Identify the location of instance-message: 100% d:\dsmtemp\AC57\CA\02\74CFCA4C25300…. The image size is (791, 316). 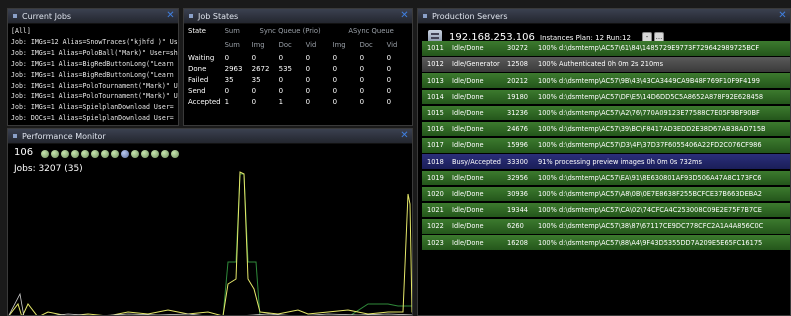
(650, 210).